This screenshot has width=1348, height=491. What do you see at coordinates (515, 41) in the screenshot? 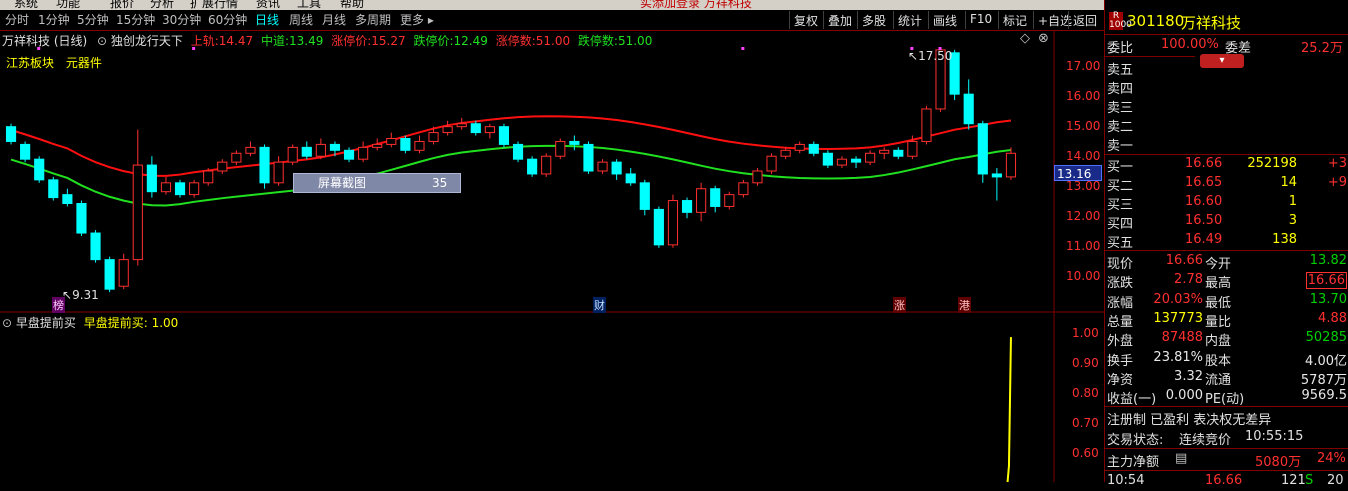
I see `limit-up-count-label: 涨停数:` at bounding box center [515, 41].